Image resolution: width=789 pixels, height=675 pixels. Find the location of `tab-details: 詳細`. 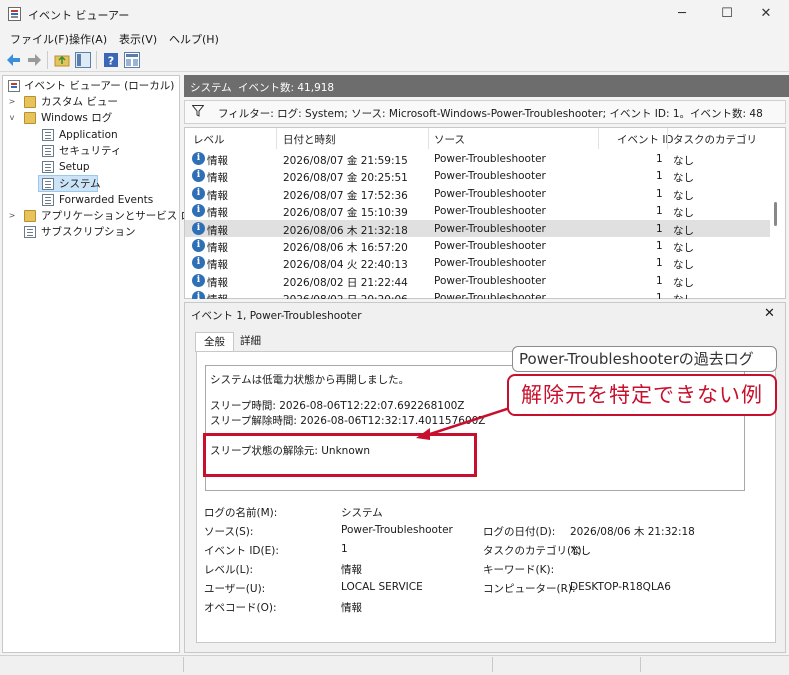

tab-details: 詳細 is located at coordinates (250, 342).